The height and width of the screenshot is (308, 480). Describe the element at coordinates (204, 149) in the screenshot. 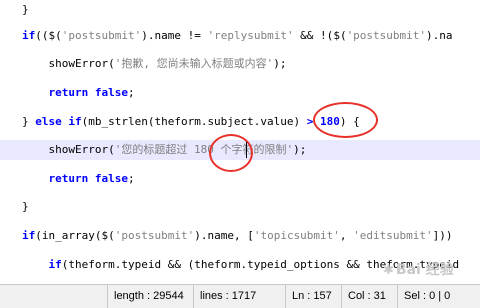

I see `code-token: '您的标题超过 180 个字符的限制'` at that location.